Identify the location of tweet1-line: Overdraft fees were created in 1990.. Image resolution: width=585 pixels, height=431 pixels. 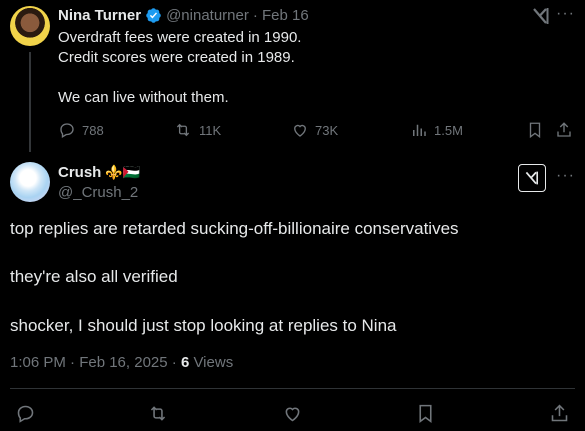
(180, 37).